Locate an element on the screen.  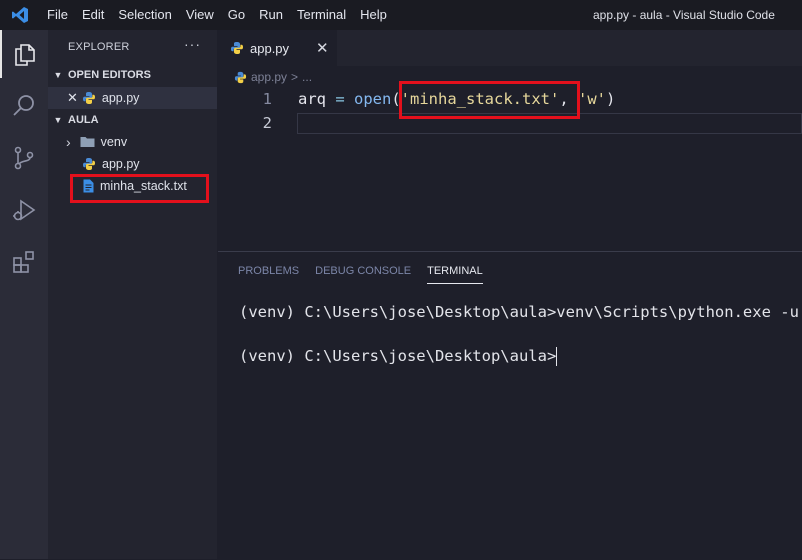
window-title: app.py - aula - Visual Studio Code is located at coordinates (684, 15).